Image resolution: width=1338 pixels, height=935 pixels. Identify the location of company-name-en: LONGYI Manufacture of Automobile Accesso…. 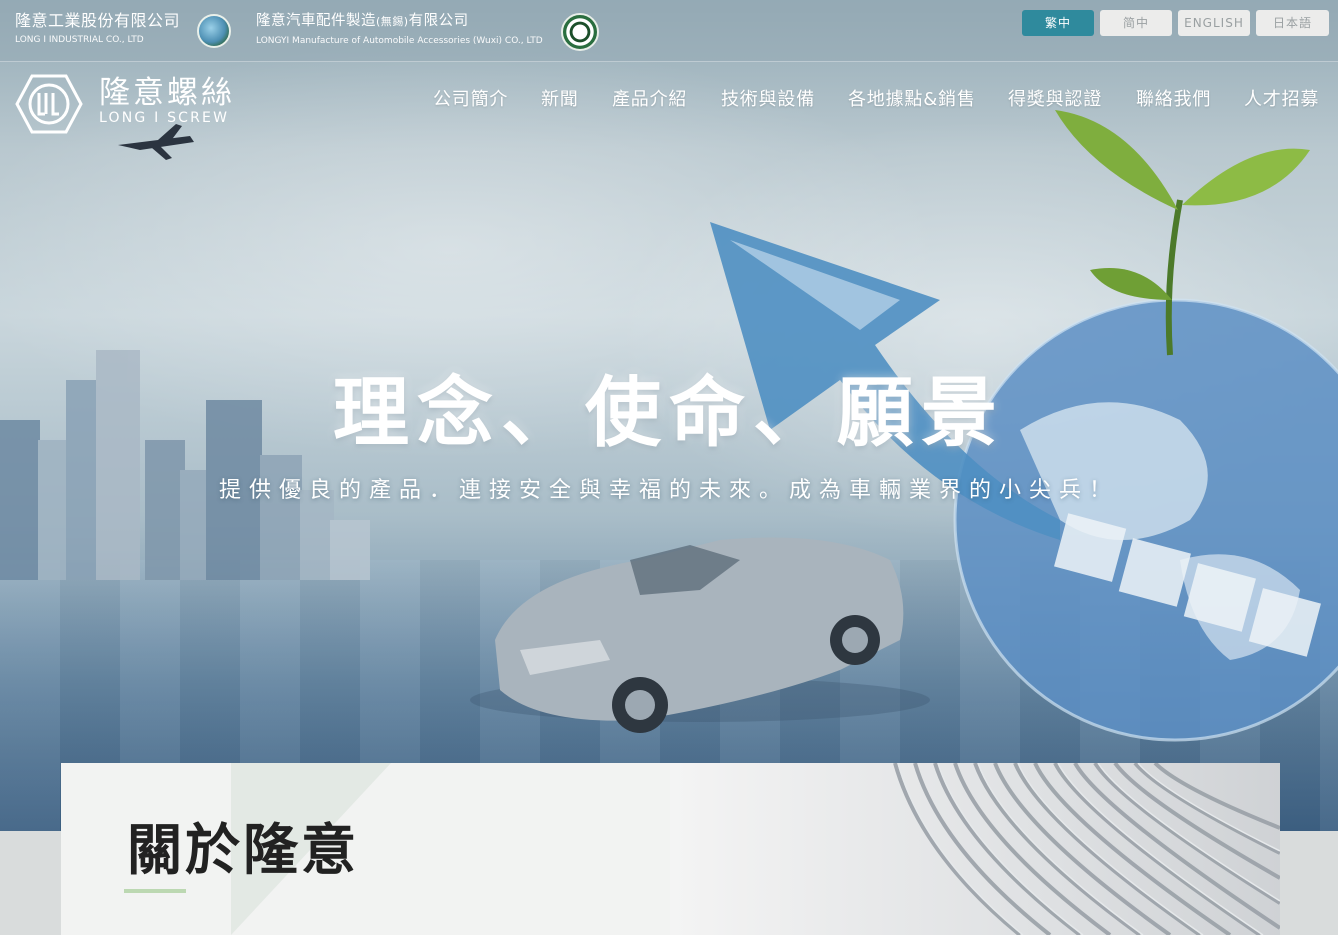
(399, 41).